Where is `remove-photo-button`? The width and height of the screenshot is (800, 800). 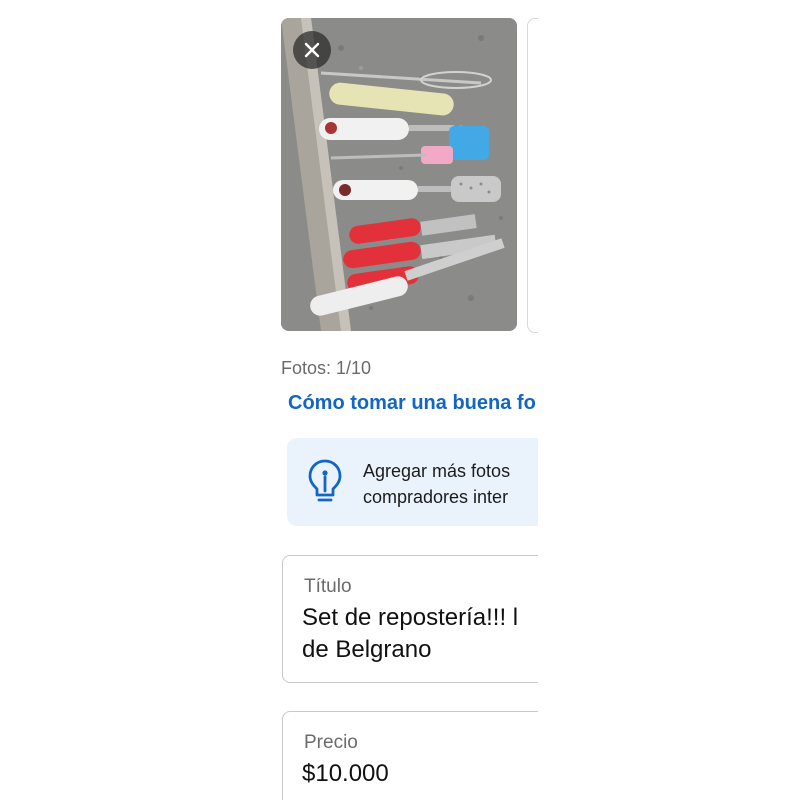
remove-photo-button is located at coordinates (312, 50).